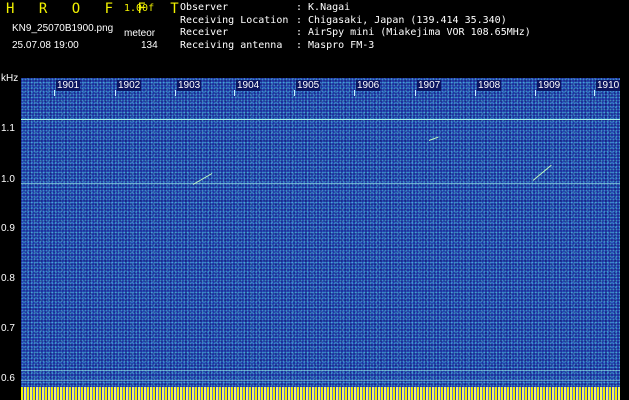 The height and width of the screenshot is (400, 629). What do you see at coordinates (308, 85) in the screenshot?
I see `x-tick-label: 1905` at bounding box center [308, 85].